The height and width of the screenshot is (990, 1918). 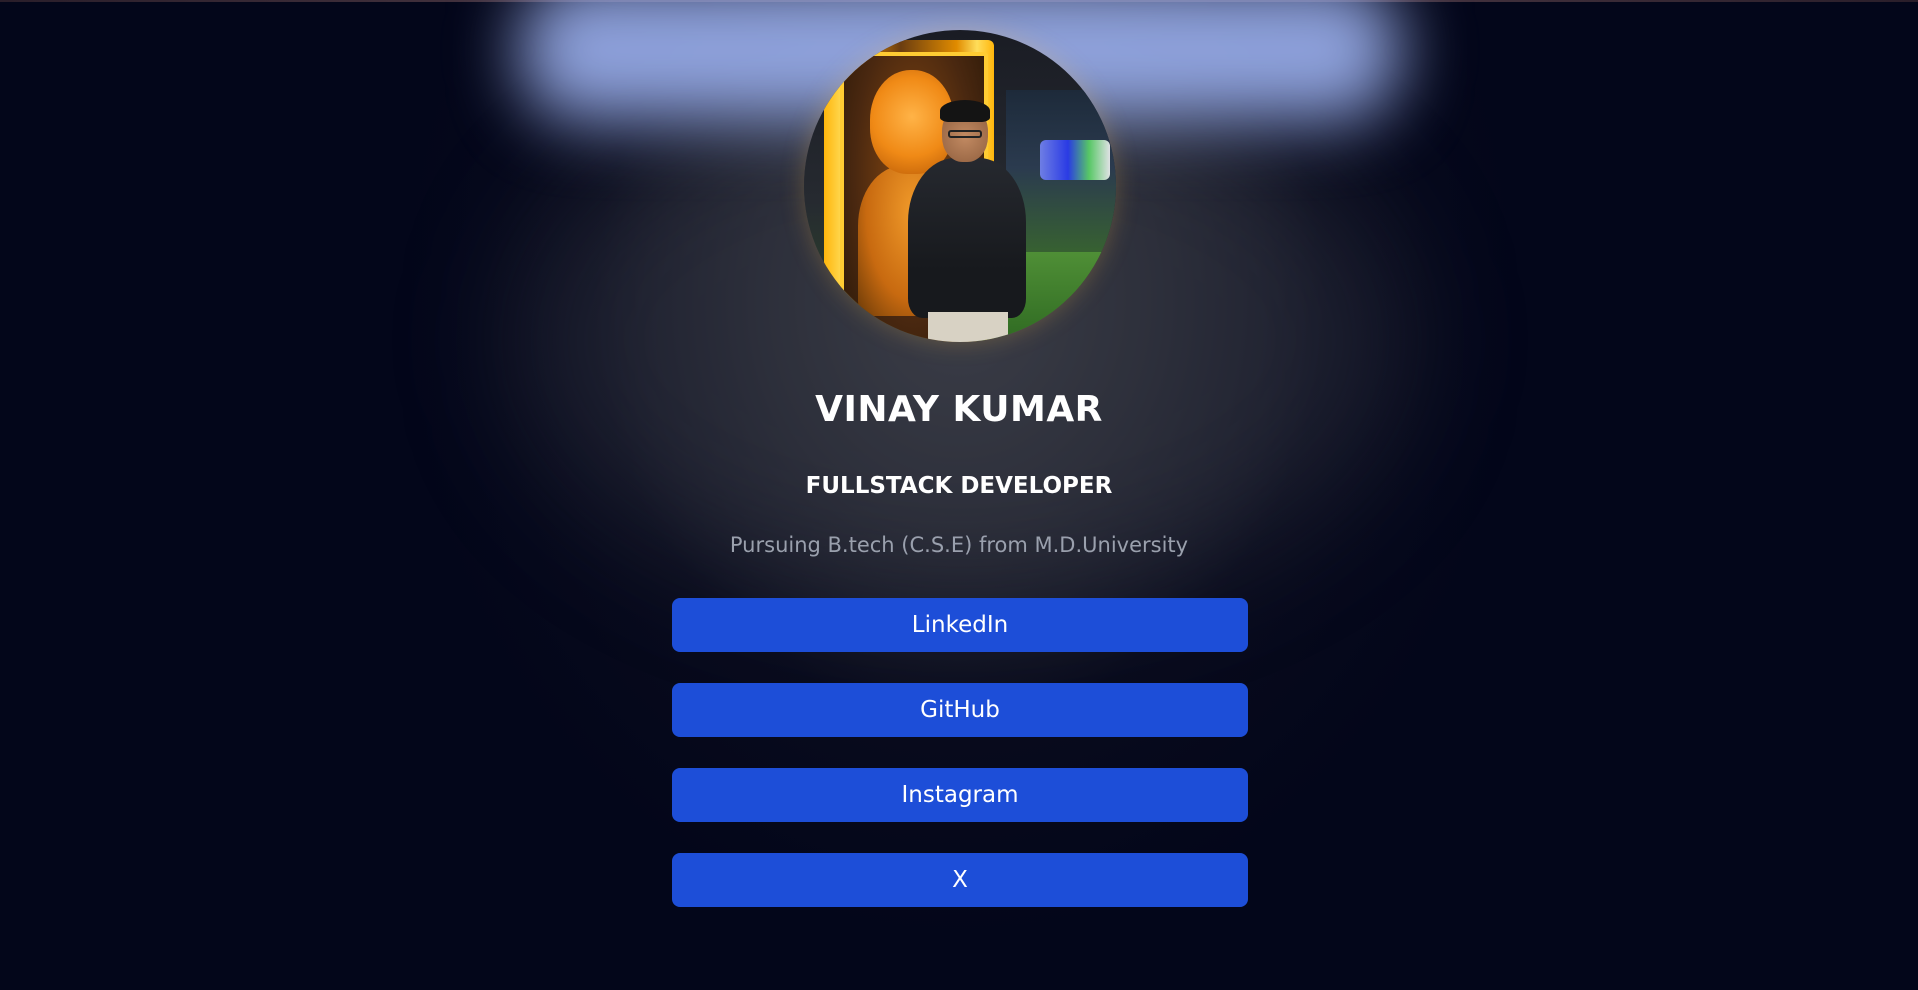 What do you see at coordinates (960, 186) in the screenshot?
I see `profile-avatar` at bounding box center [960, 186].